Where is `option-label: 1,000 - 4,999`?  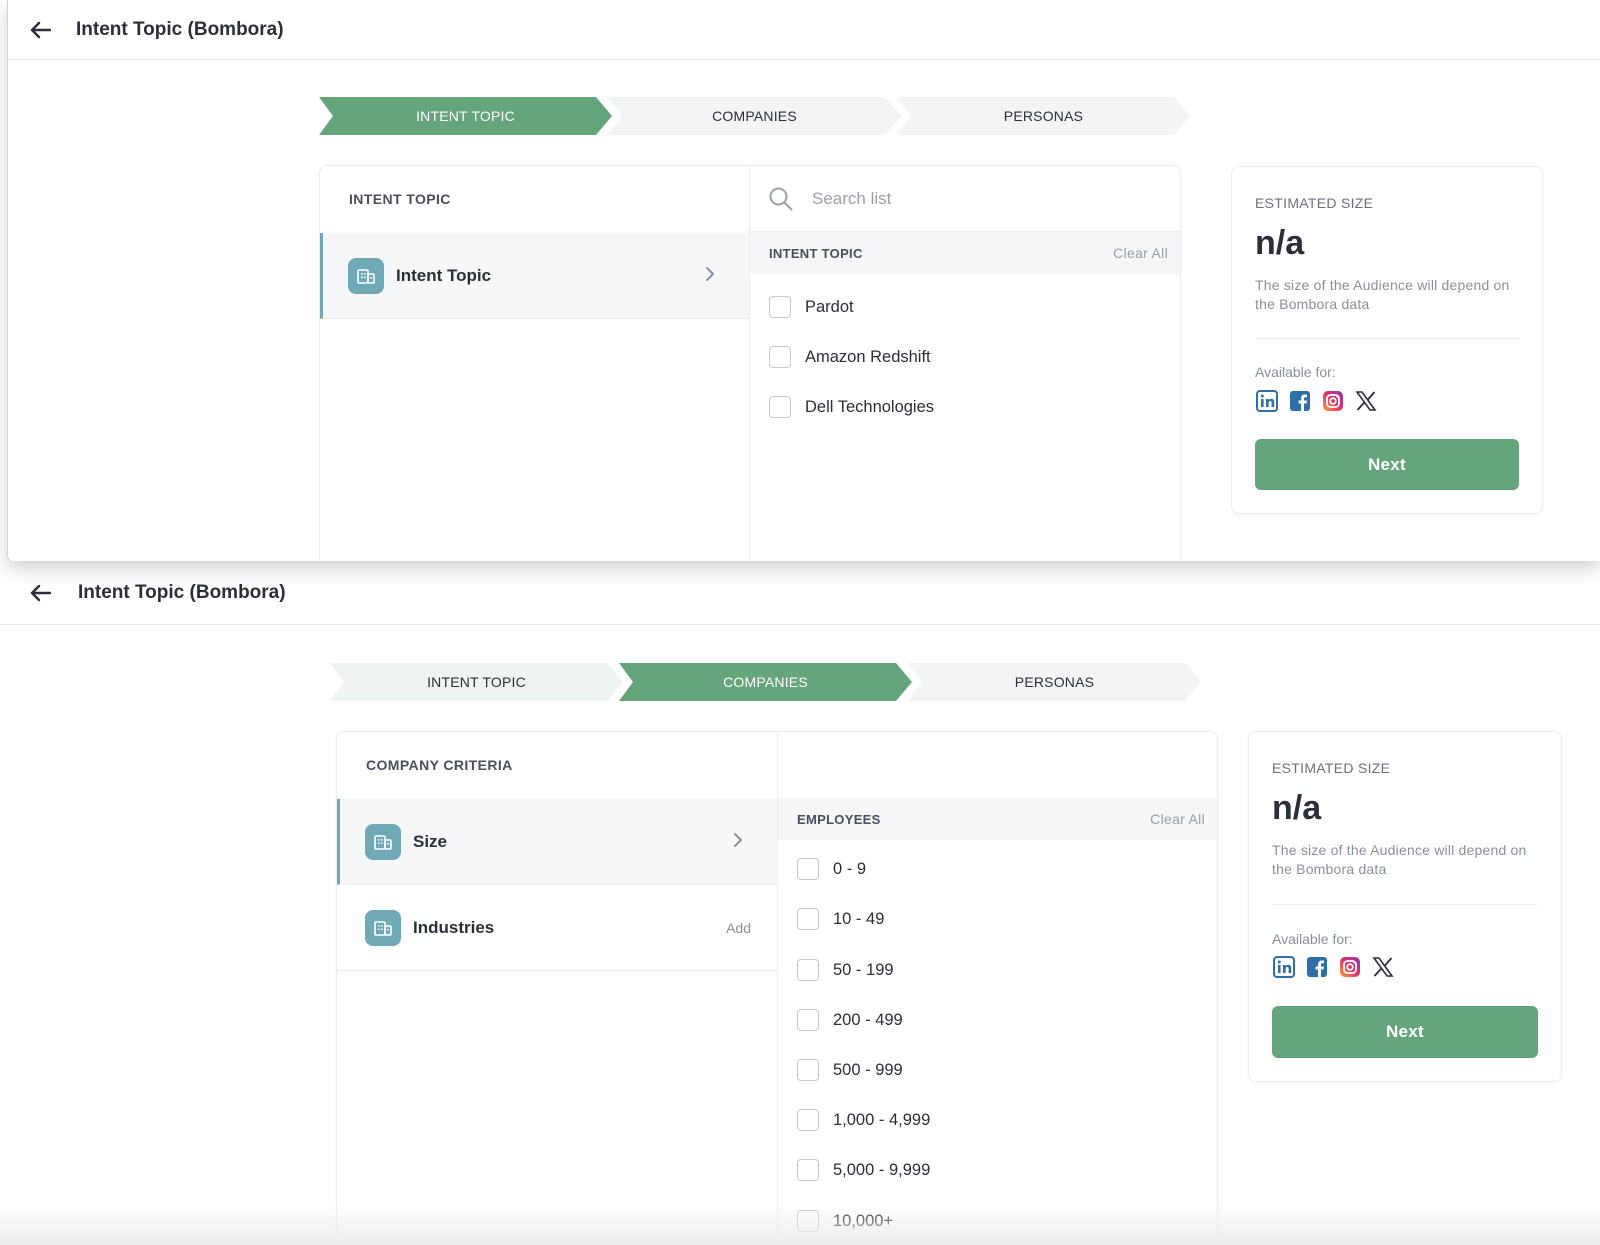
option-label: 1,000 - 4,999 is located at coordinates (882, 1119).